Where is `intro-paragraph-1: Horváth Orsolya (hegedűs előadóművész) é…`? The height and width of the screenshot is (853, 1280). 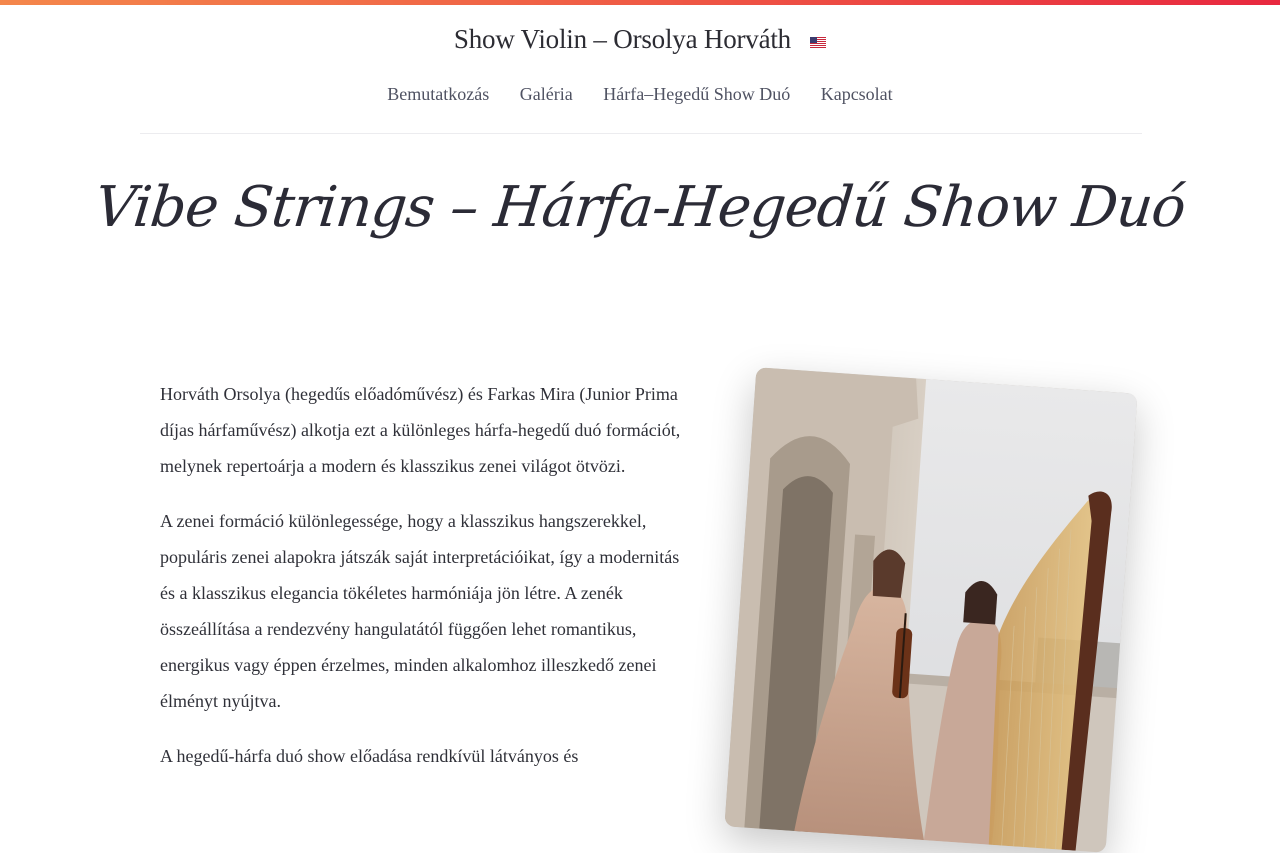 intro-paragraph-1: Horváth Orsolya (hegedűs előadóművész) é… is located at coordinates (420, 430).